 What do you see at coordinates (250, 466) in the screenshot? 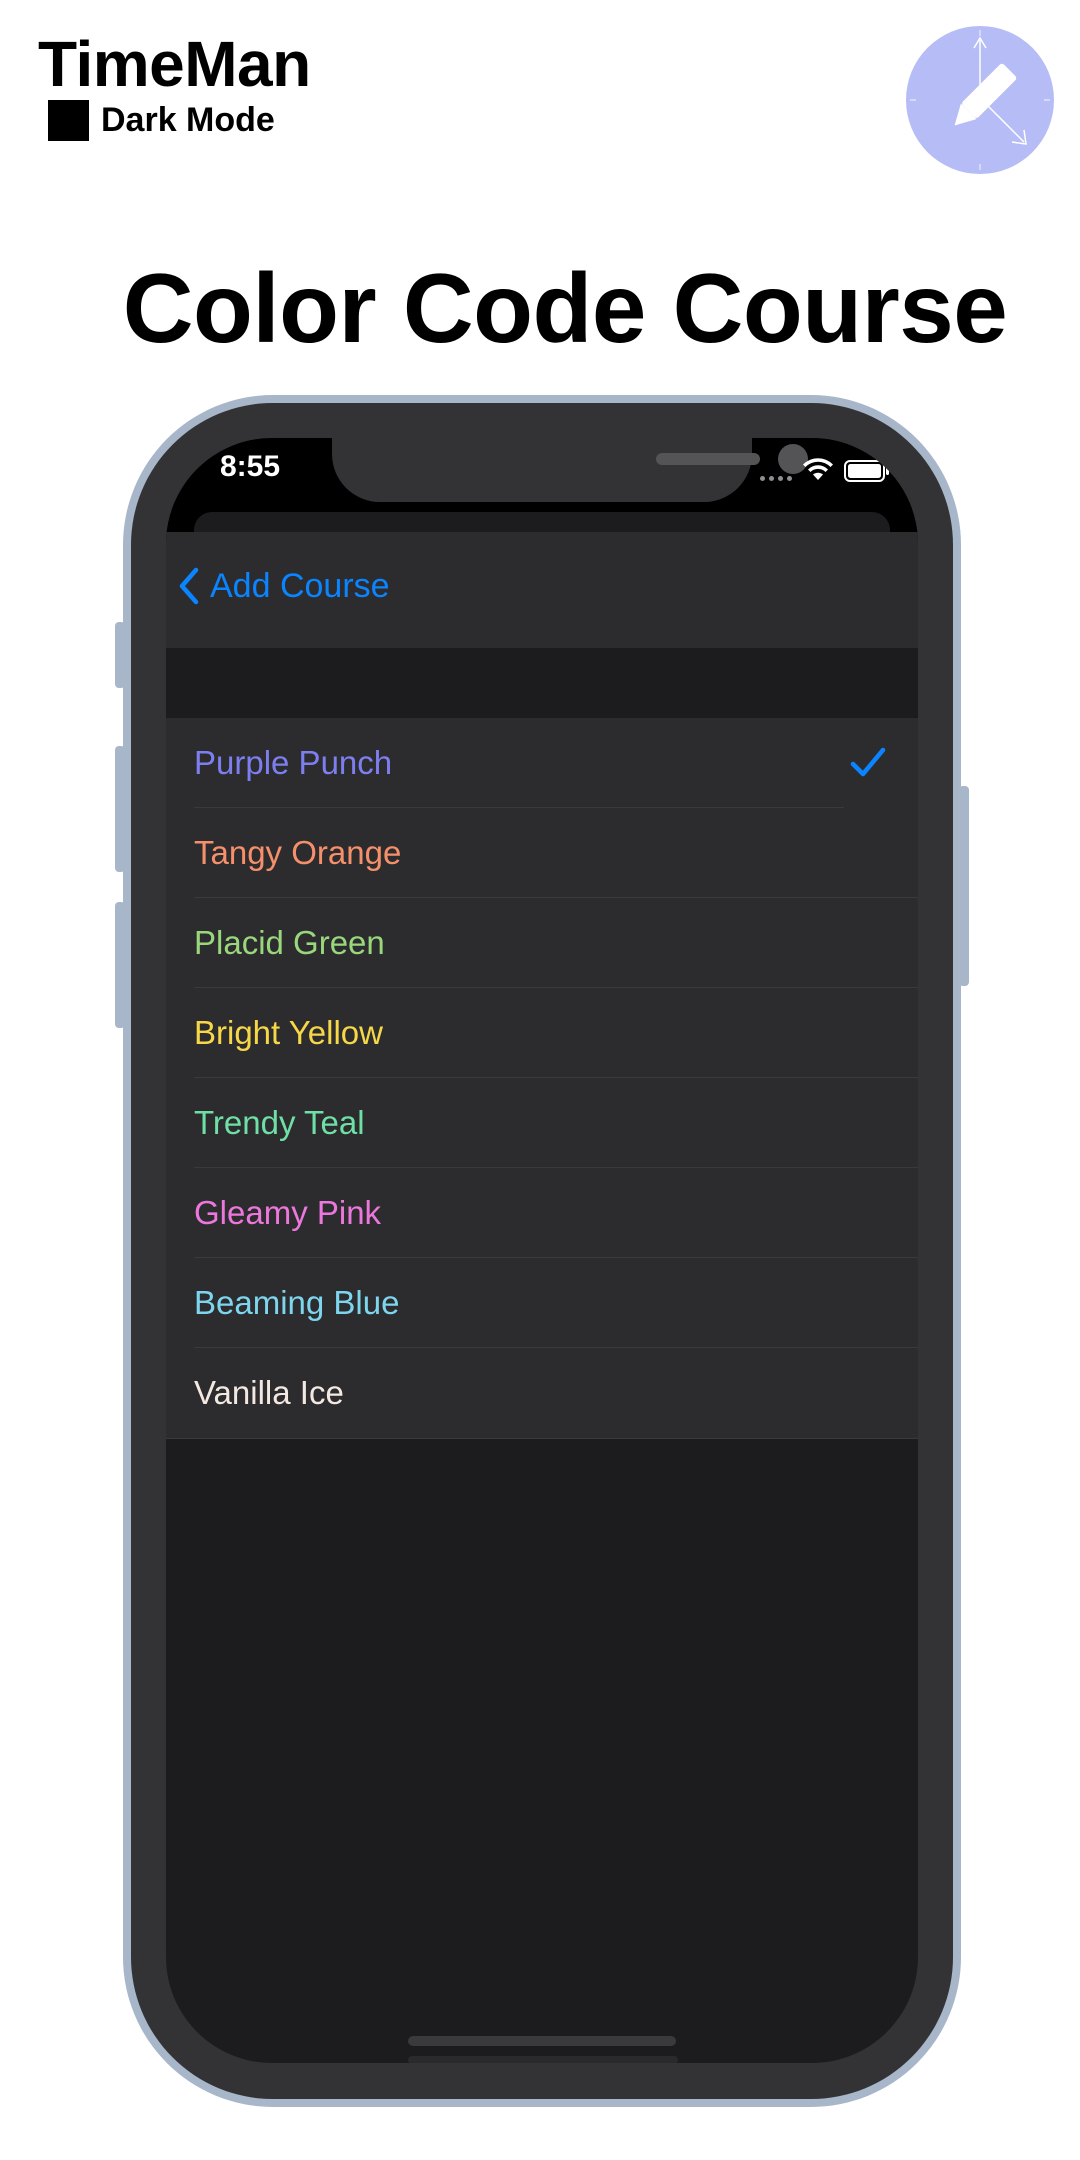
I see `status-time: 8:55` at bounding box center [250, 466].